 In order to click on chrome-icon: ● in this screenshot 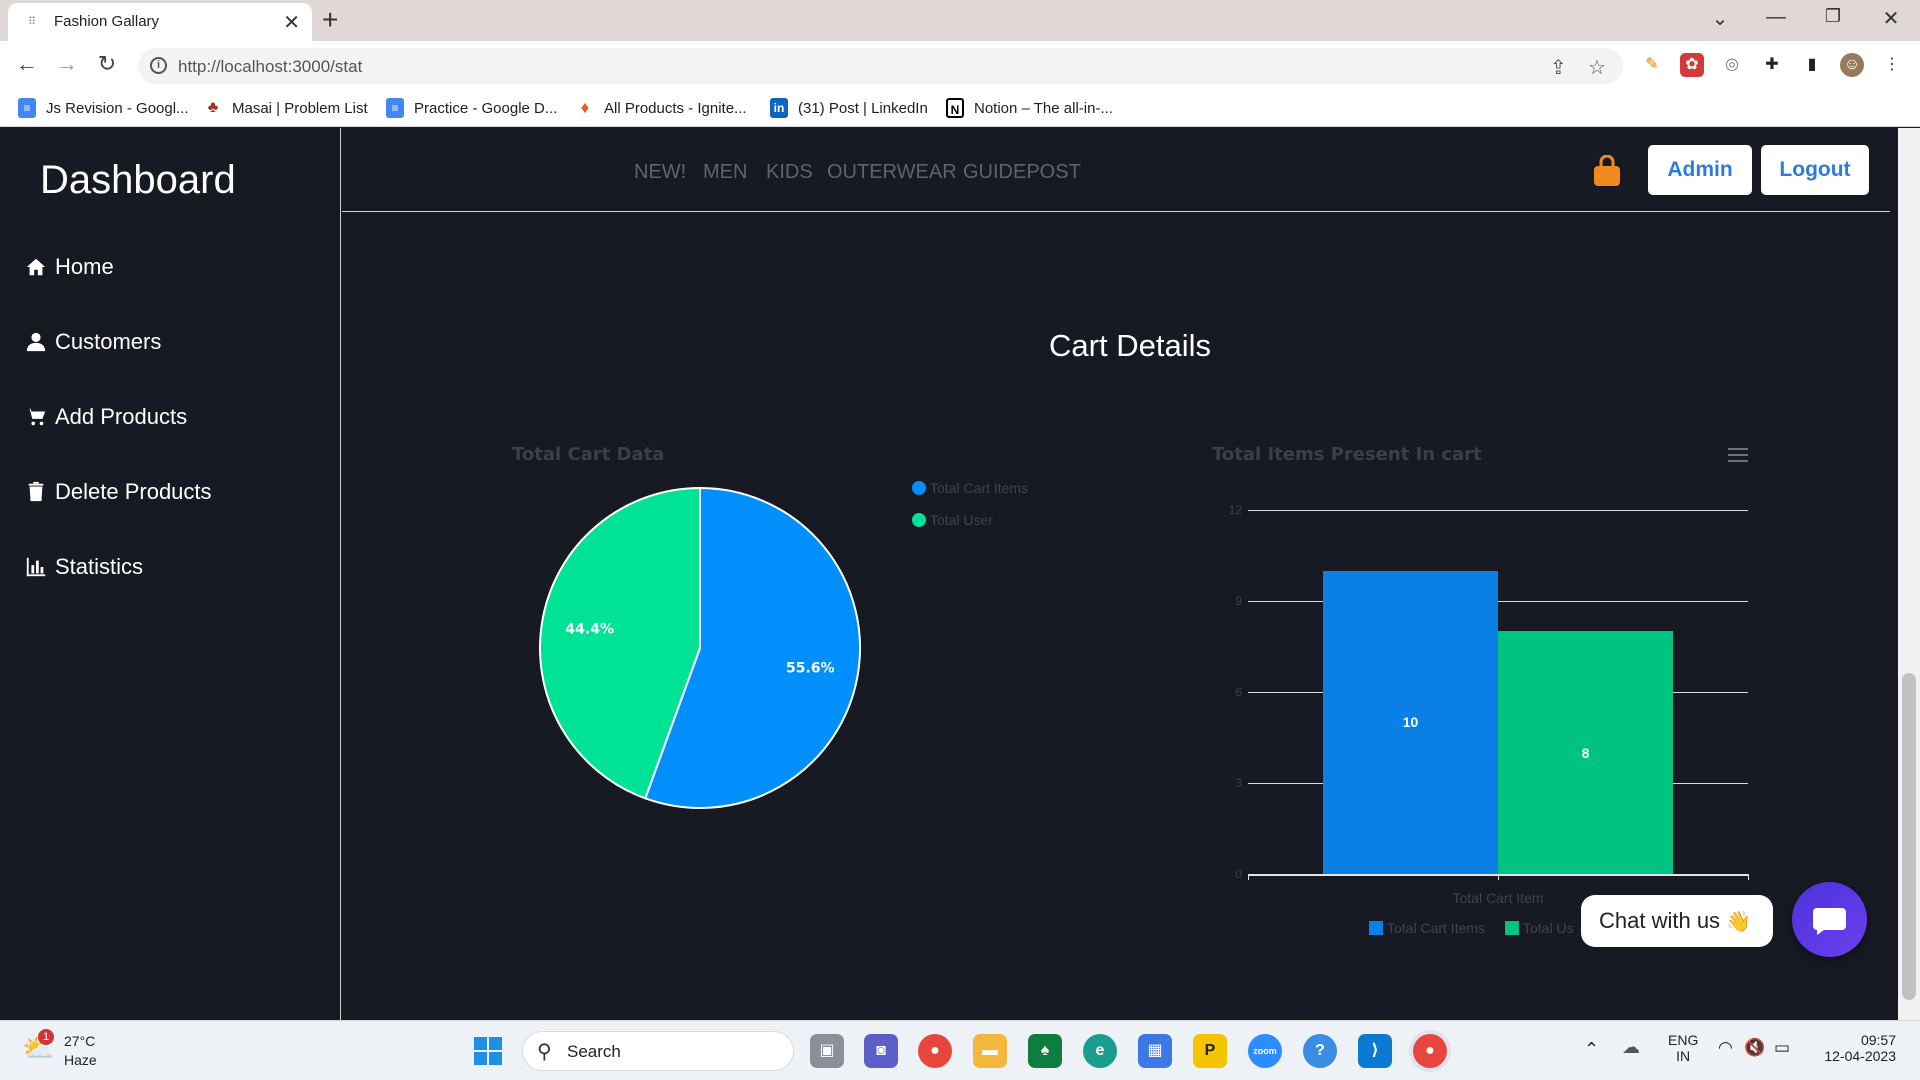, I will do `click(935, 1051)`.